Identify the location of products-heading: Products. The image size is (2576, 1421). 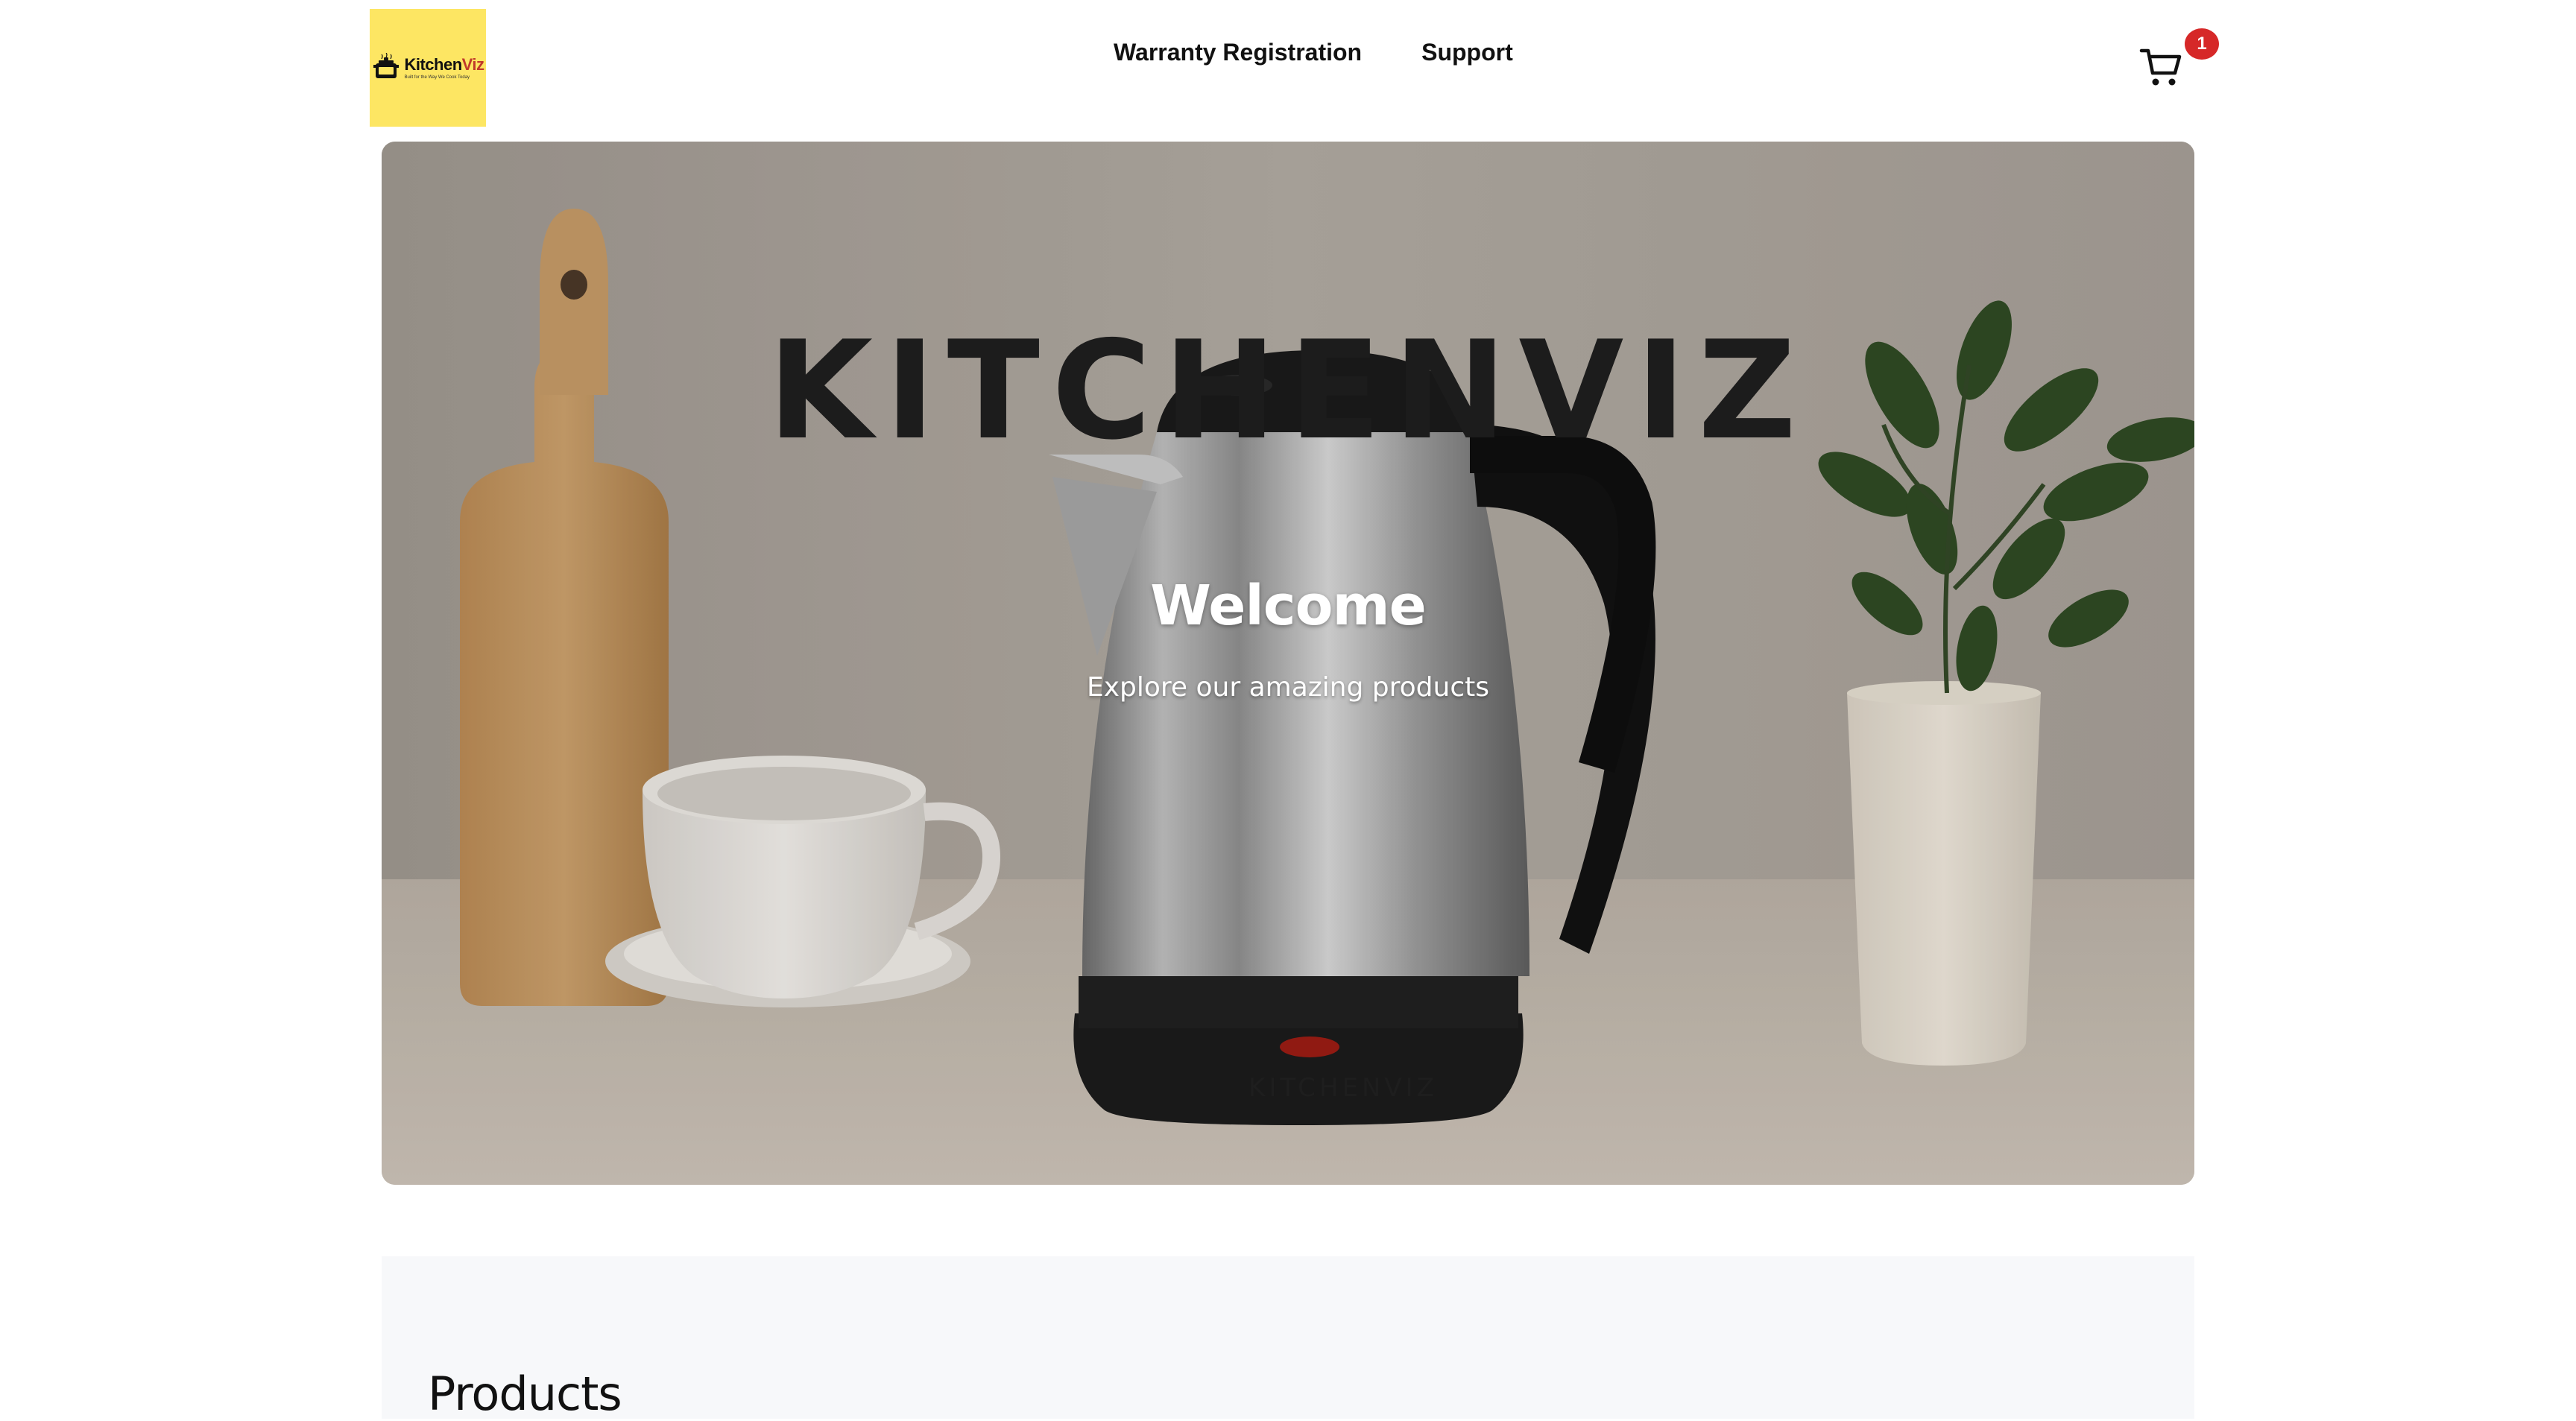
(525, 1394).